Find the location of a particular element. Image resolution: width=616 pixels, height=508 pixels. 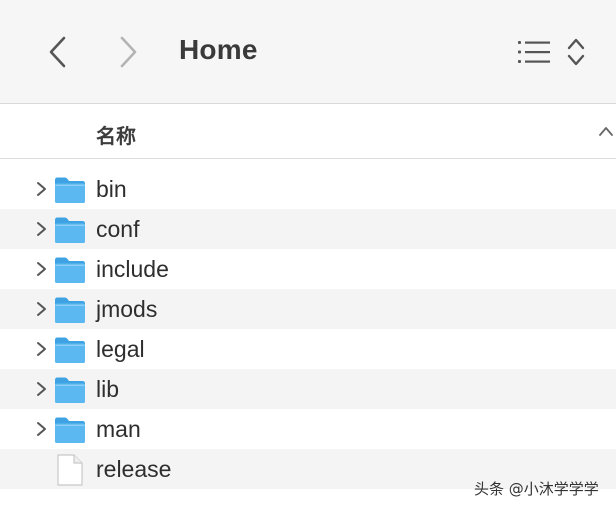

up-down-chevron-icon is located at coordinates (576, 52).